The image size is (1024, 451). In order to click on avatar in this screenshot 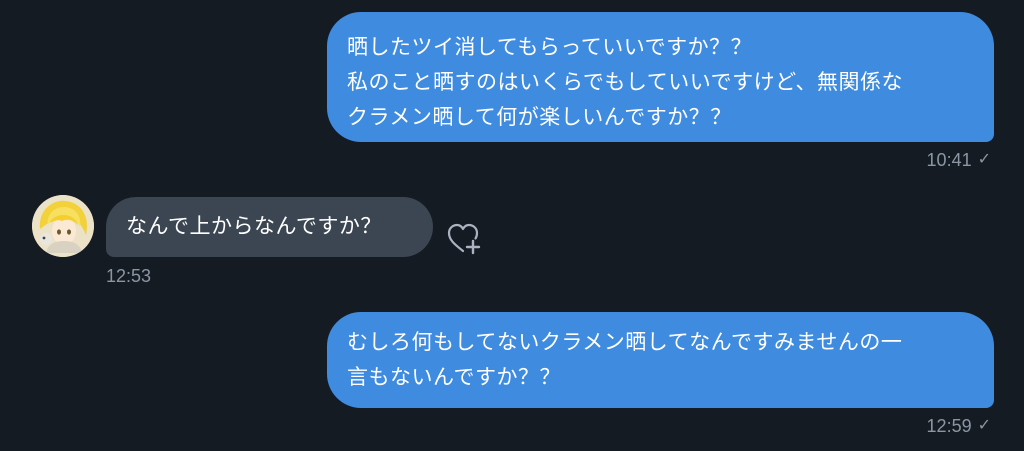, I will do `click(63, 226)`.